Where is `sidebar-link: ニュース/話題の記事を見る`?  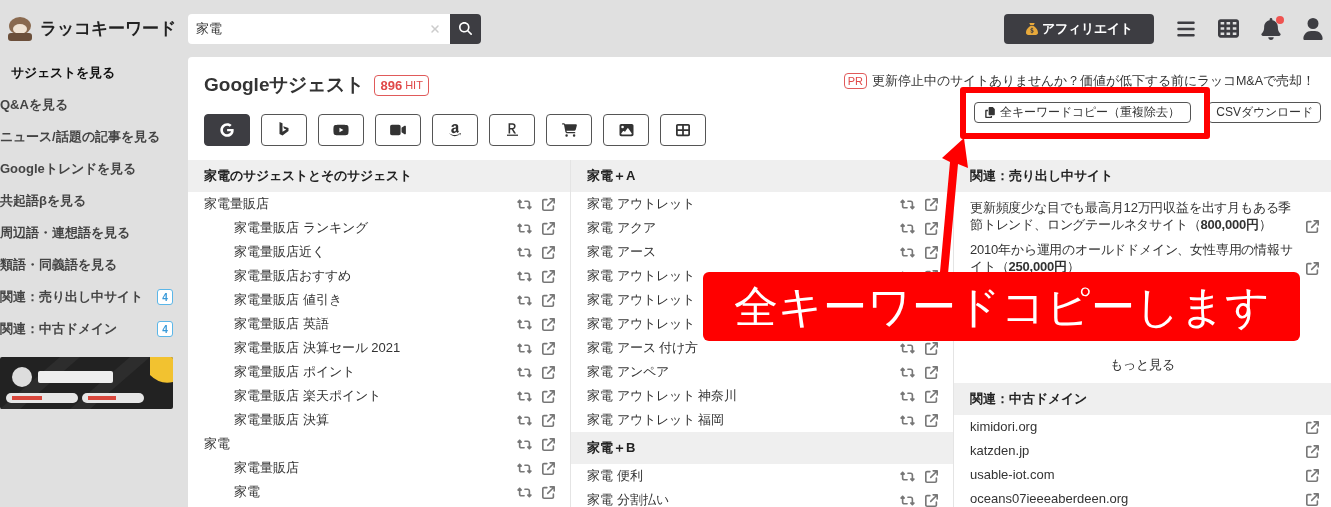 sidebar-link: ニュース/話題の記事を見る is located at coordinates (80, 137).